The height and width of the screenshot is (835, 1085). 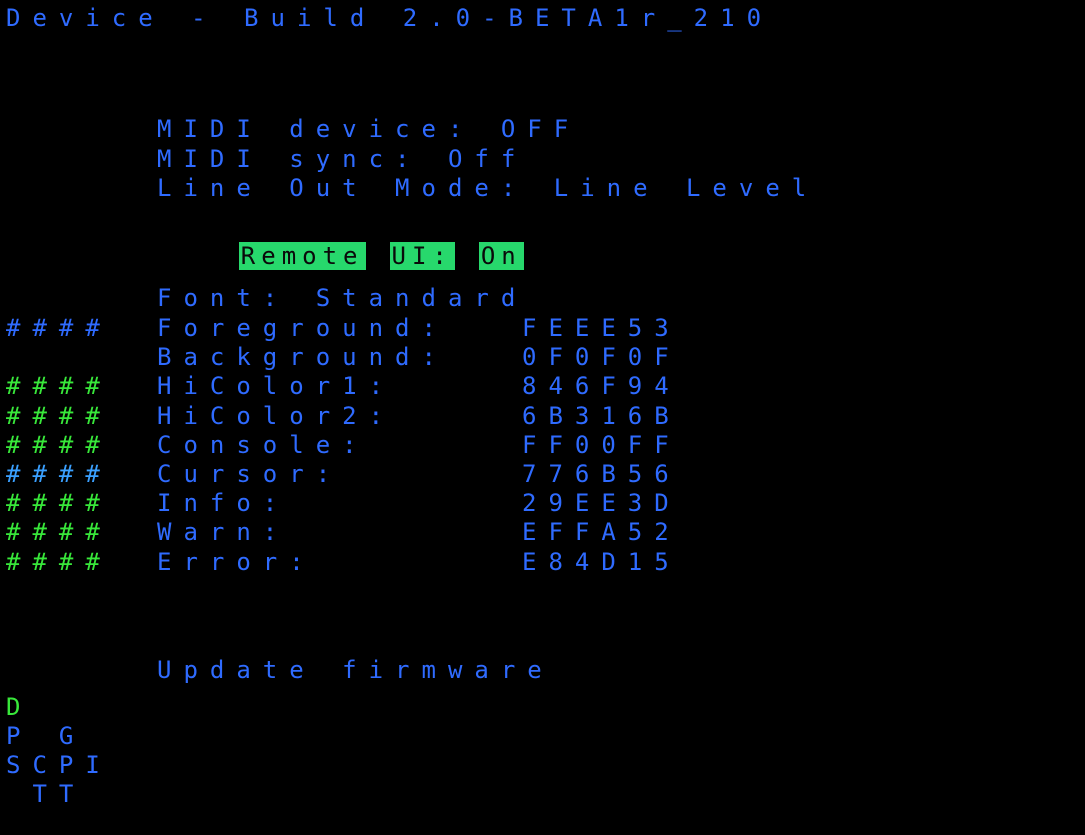 I want to click on minimap-device: D, so click(x=19, y=707).